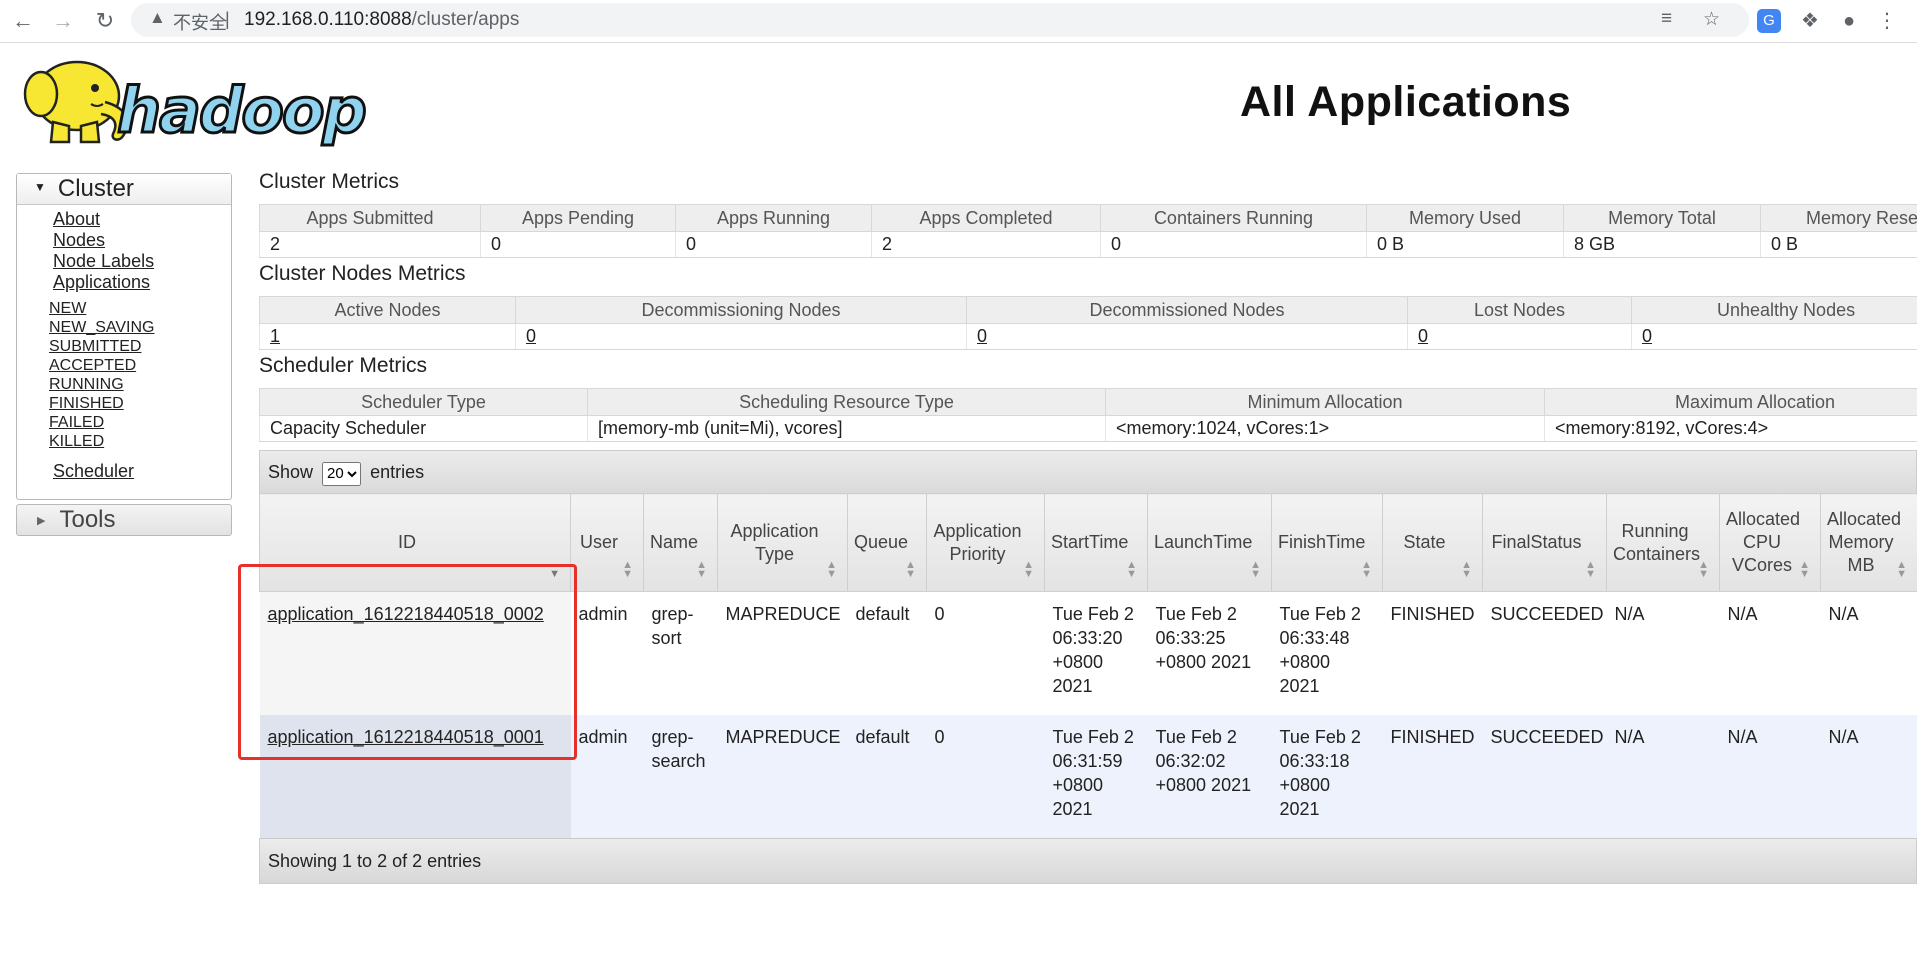 The image size is (1917, 974). I want to click on translate-page-icon: ≡, so click(1666, 19).